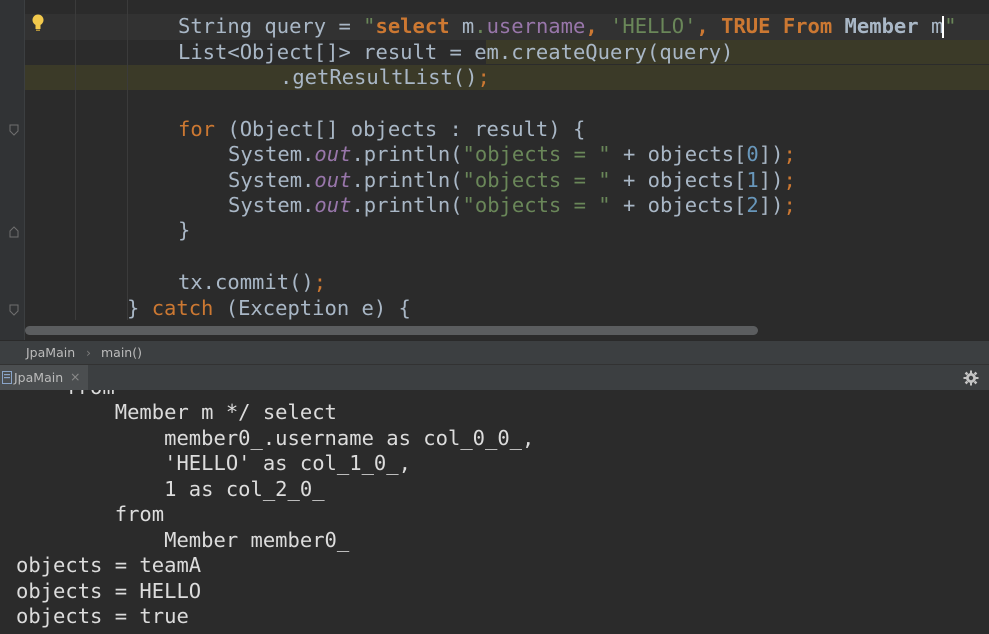  What do you see at coordinates (494, 352) in the screenshot?
I see `breadcrumb: JpaMain › main()` at bounding box center [494, 352].